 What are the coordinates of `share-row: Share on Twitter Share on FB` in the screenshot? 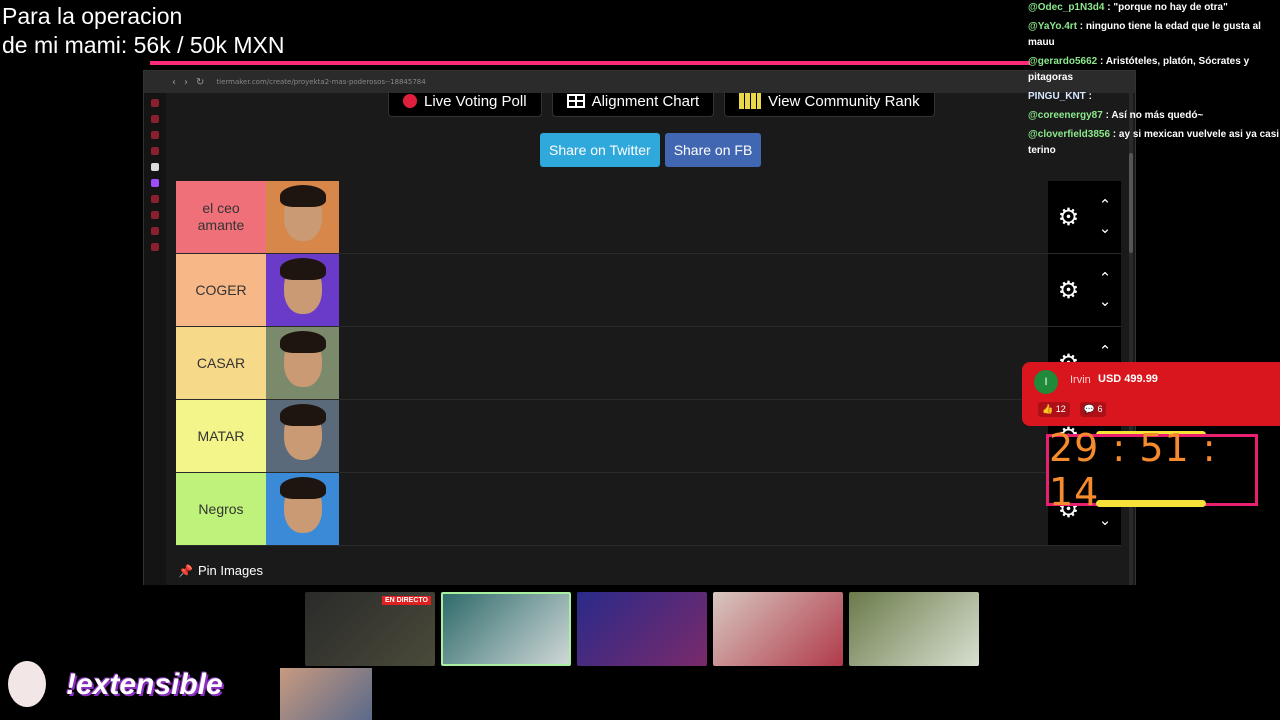 It's located at (651, 150).